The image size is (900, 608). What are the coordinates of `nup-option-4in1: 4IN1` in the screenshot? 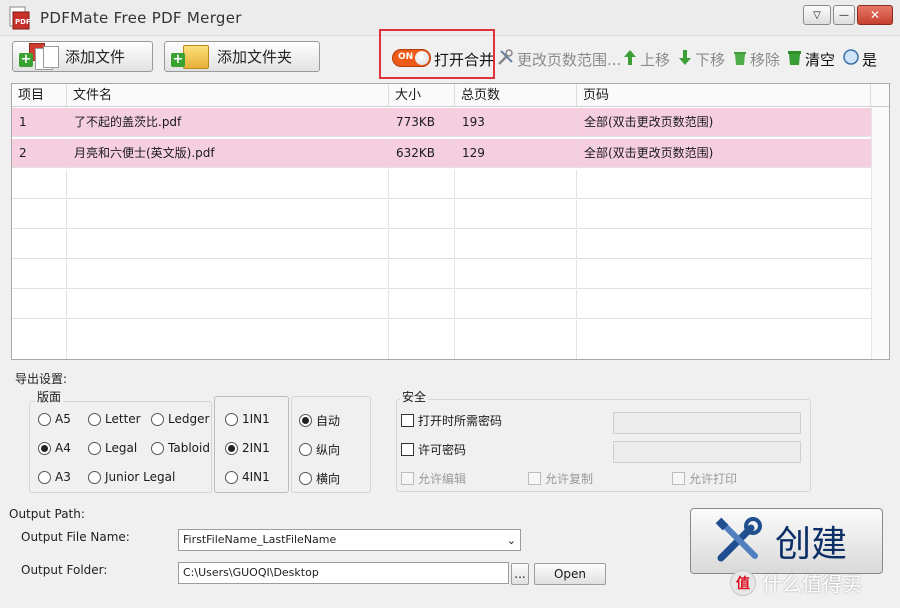 It's located at (247, 477).